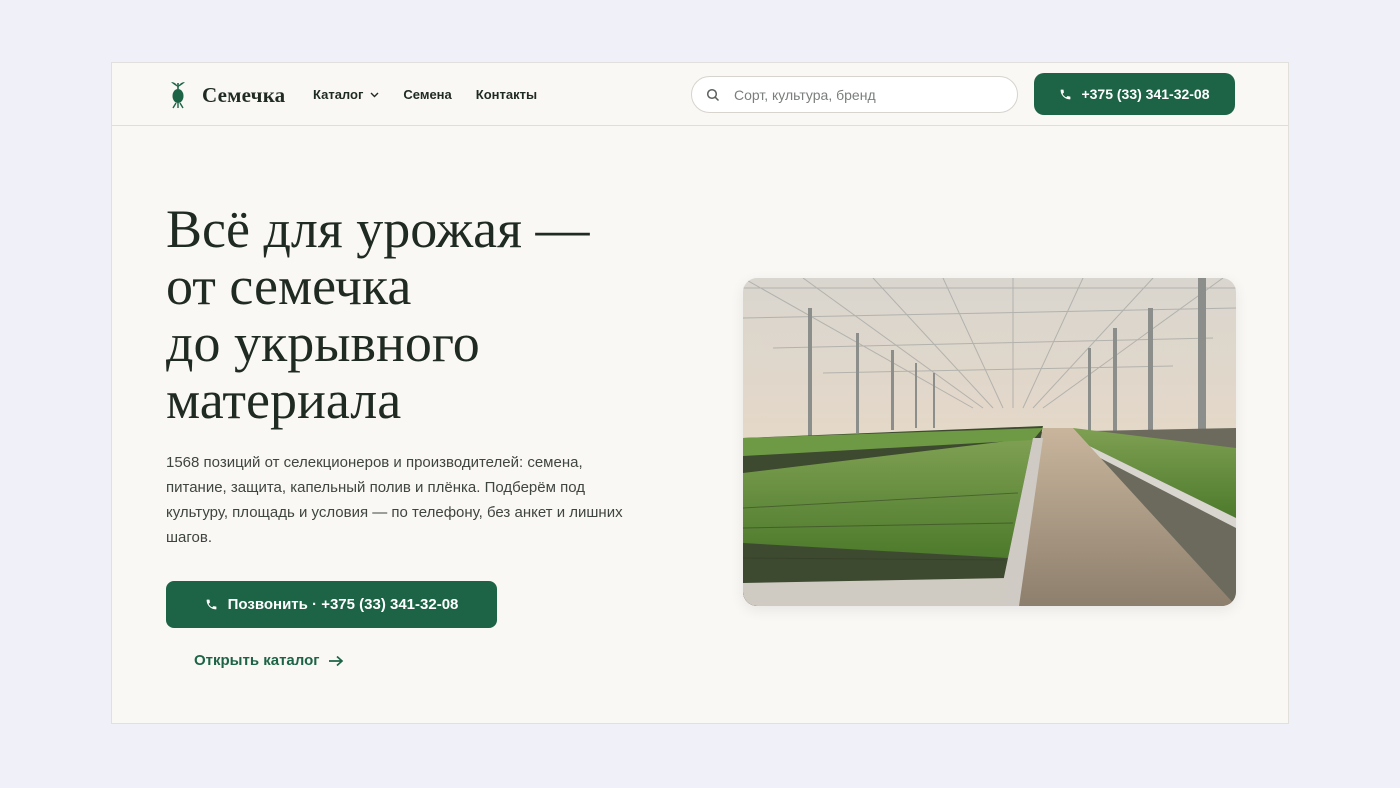 The image size is (1400, 788). Describe the element at coordinates (338, 94) in the screenshot. I see `nav-item-label: Каталог` at that location.